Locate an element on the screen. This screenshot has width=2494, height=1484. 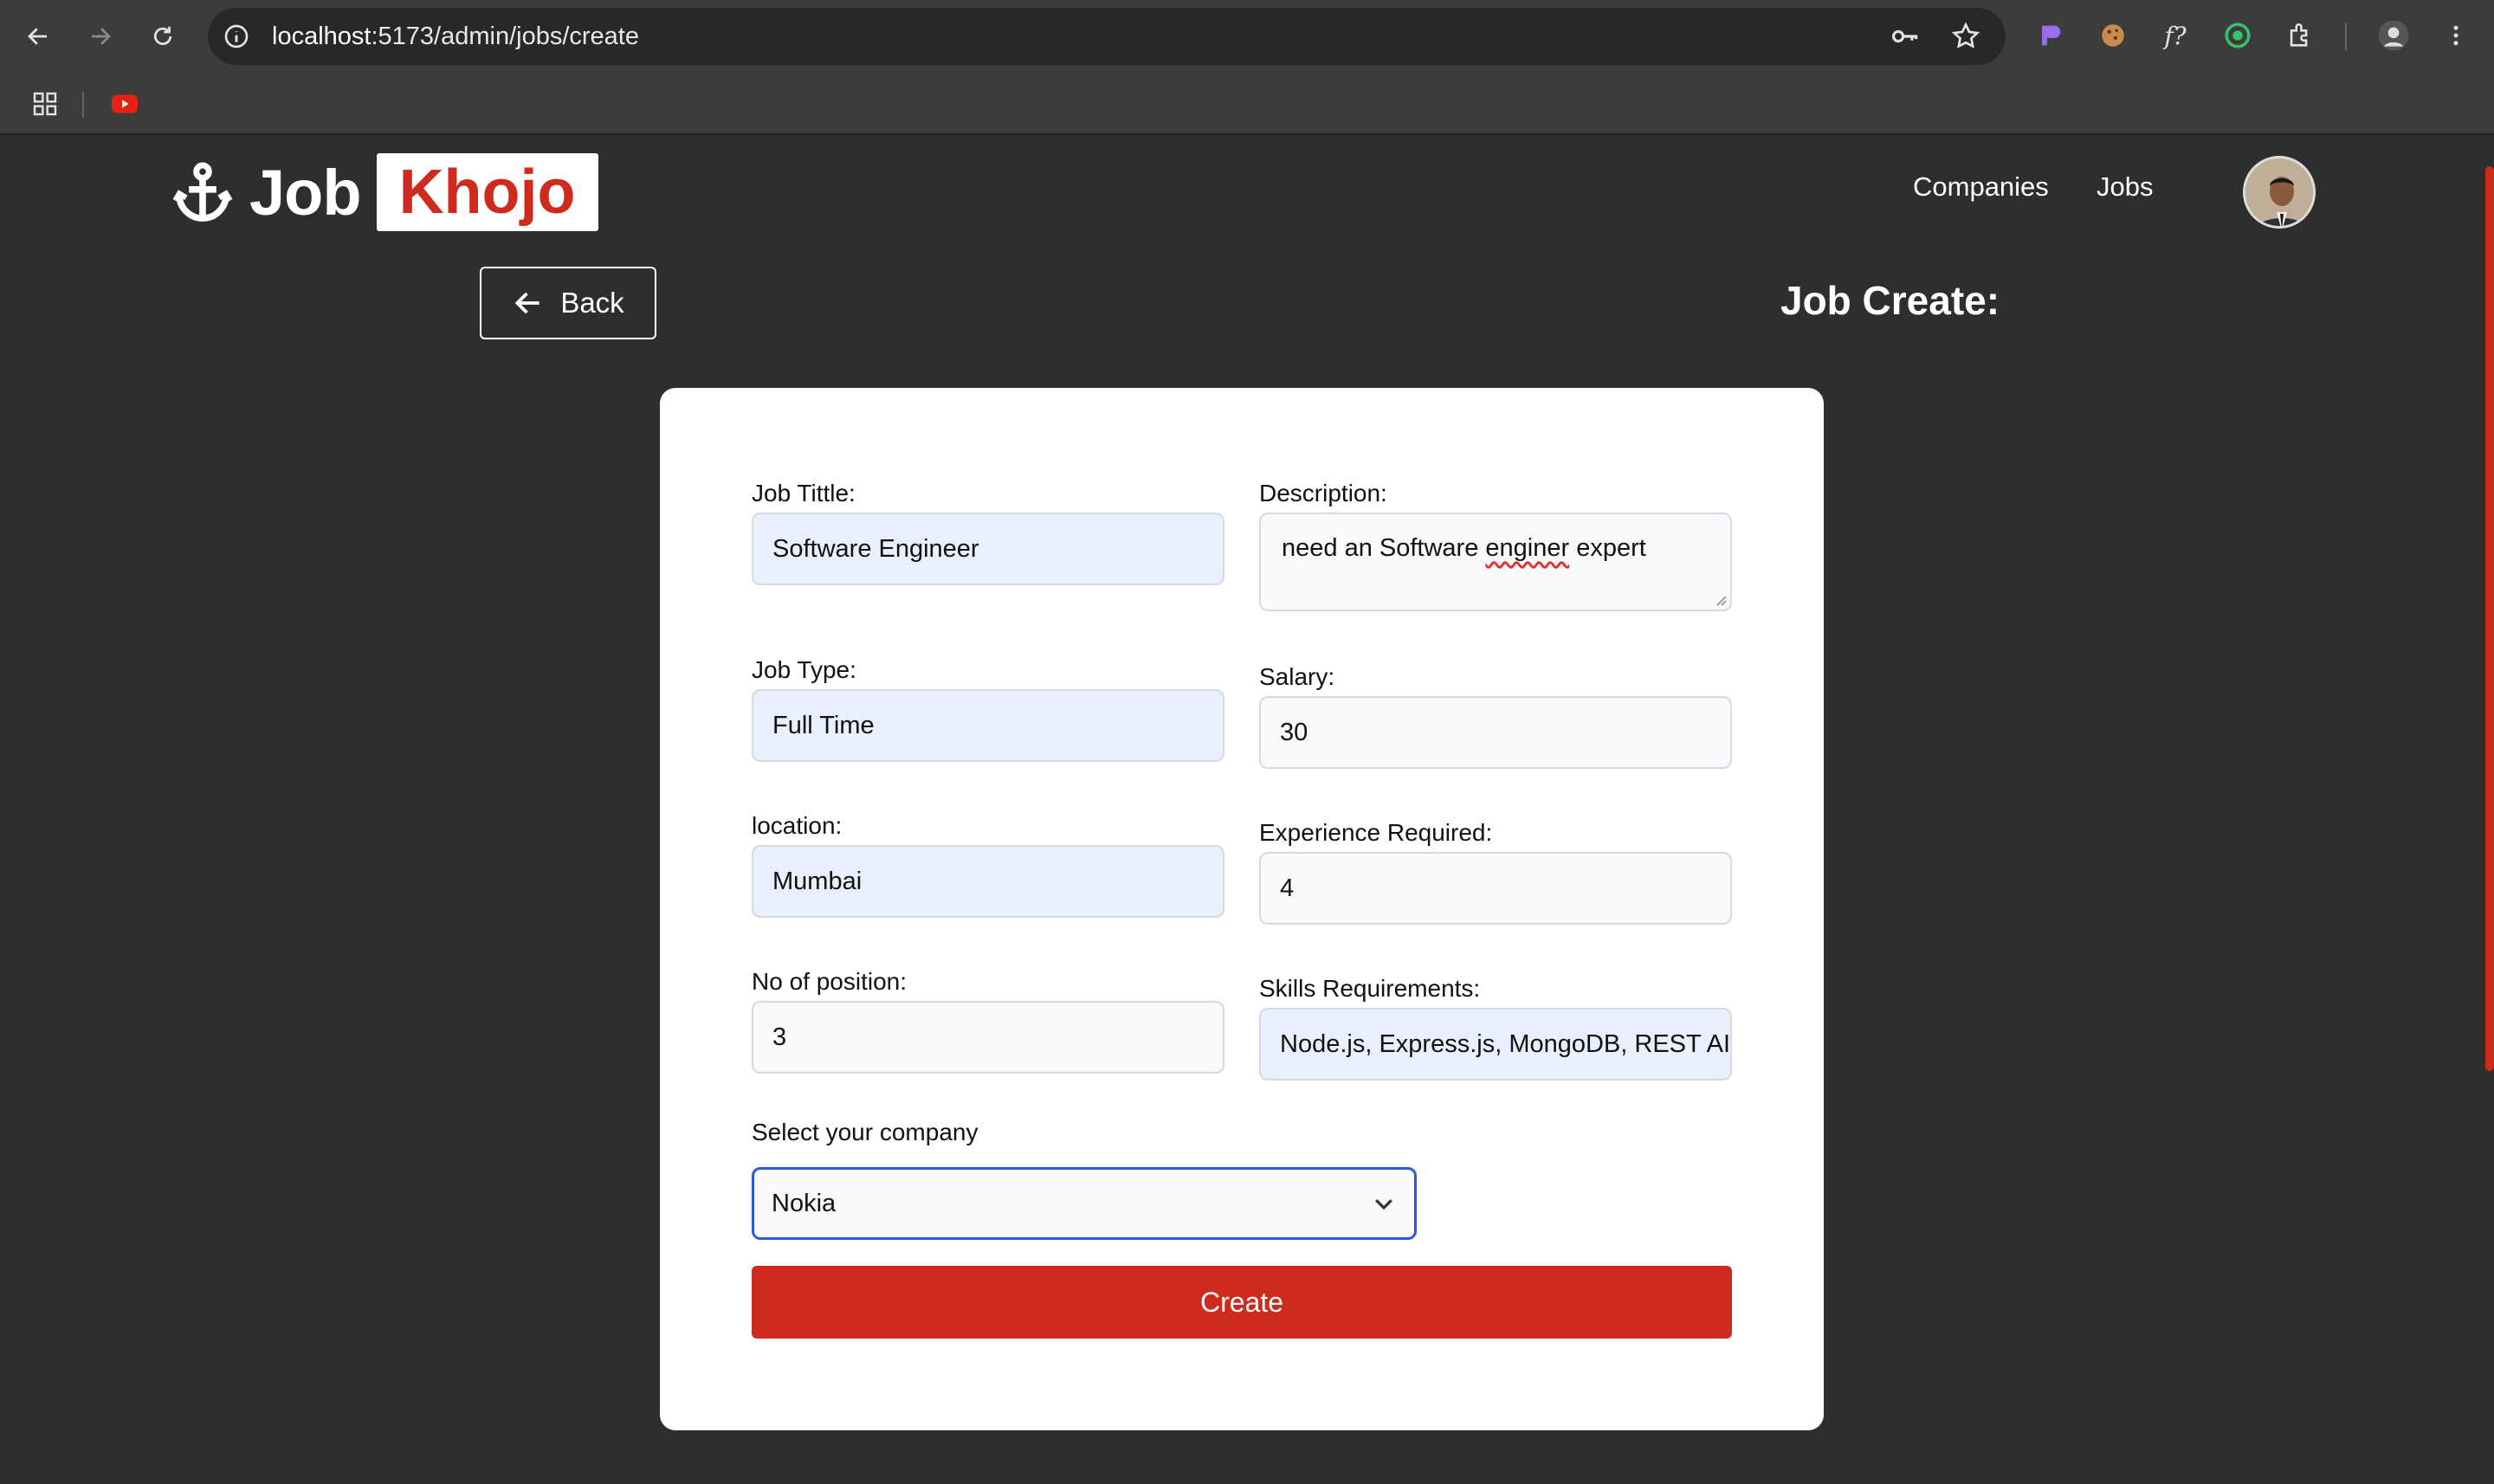
password-key-icon is located at coordinates (1905, 36).